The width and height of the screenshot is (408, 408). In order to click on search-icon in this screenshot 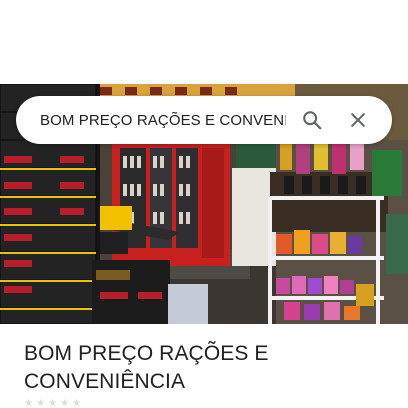, I will do `click(312, 120)`.